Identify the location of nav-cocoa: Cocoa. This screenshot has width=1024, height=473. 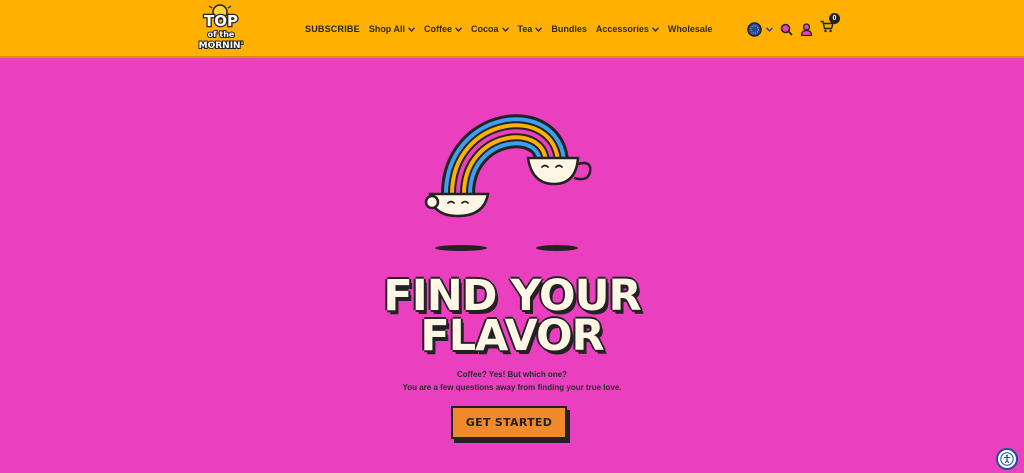
(490, 29).